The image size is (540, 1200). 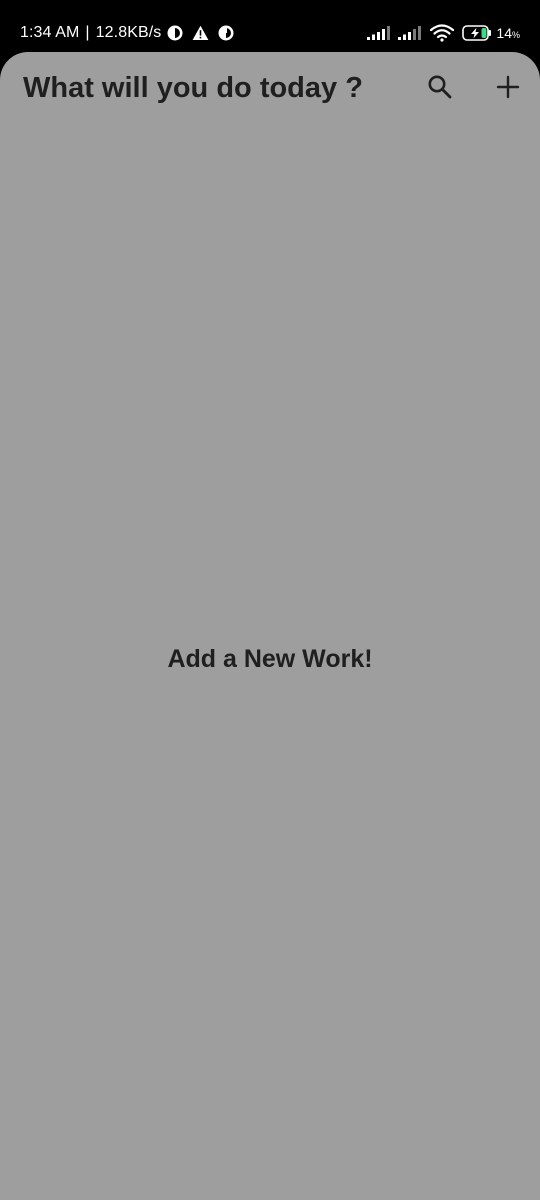 I want to click on wifi-icon, so click(x=442, y=33).